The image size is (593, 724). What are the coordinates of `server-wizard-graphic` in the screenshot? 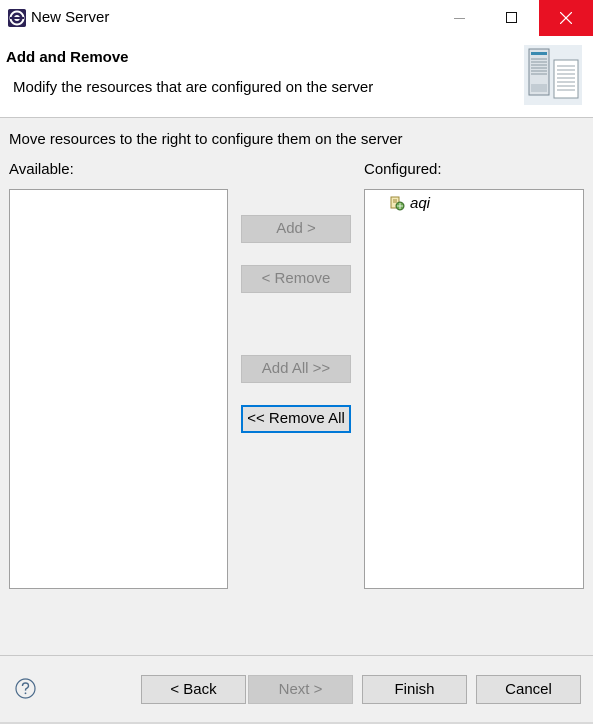 It's located at (553, 75).